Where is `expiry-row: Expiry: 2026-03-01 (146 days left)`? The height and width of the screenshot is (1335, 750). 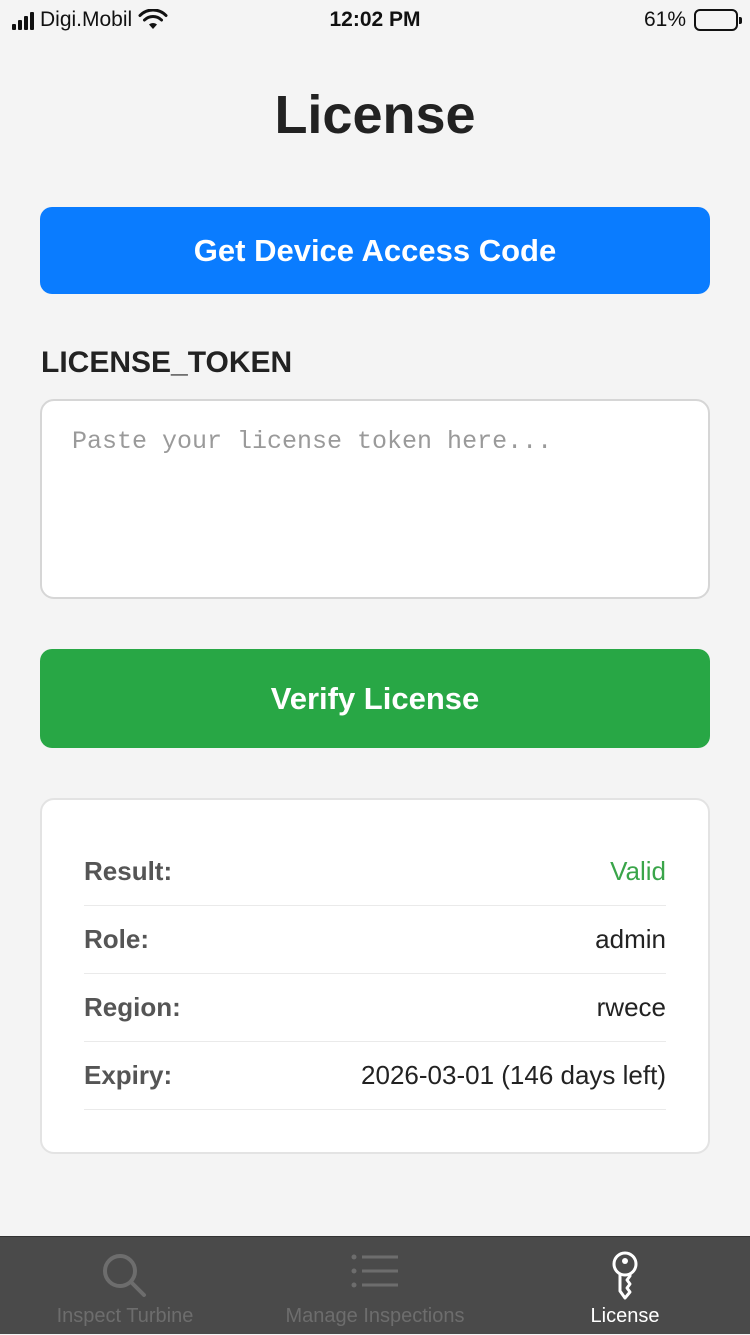 expiry-row: Expiry: 2026-03-01 (146 days left) is located at coordinates (375, 1076).